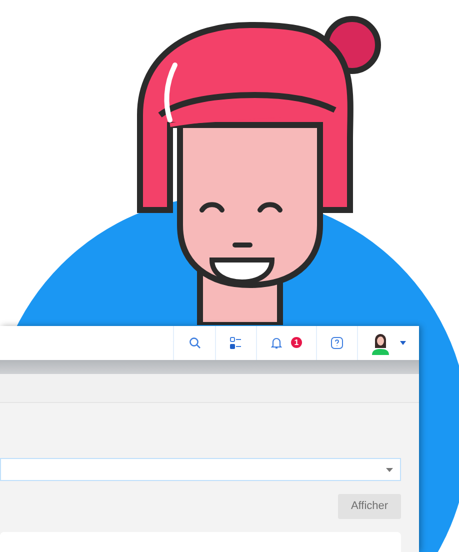 This screenshot has width=459, height=552. Describe the element at coordinates (194, 342) in the screenshot. I see `search-icon` at that location.